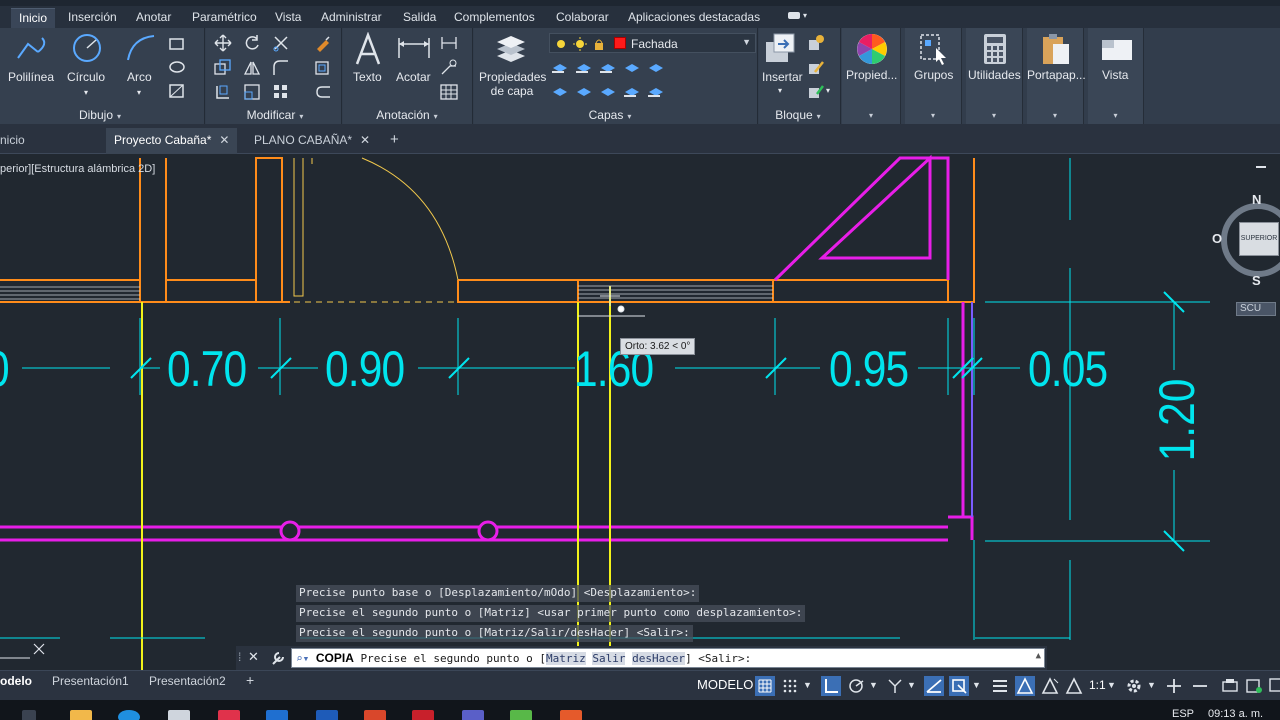 Image resolution: width=1280 pixels, height=720 pixels. Describe the element at coordinates (179, 715) in the screenshot. I see `store-icon` at that location.